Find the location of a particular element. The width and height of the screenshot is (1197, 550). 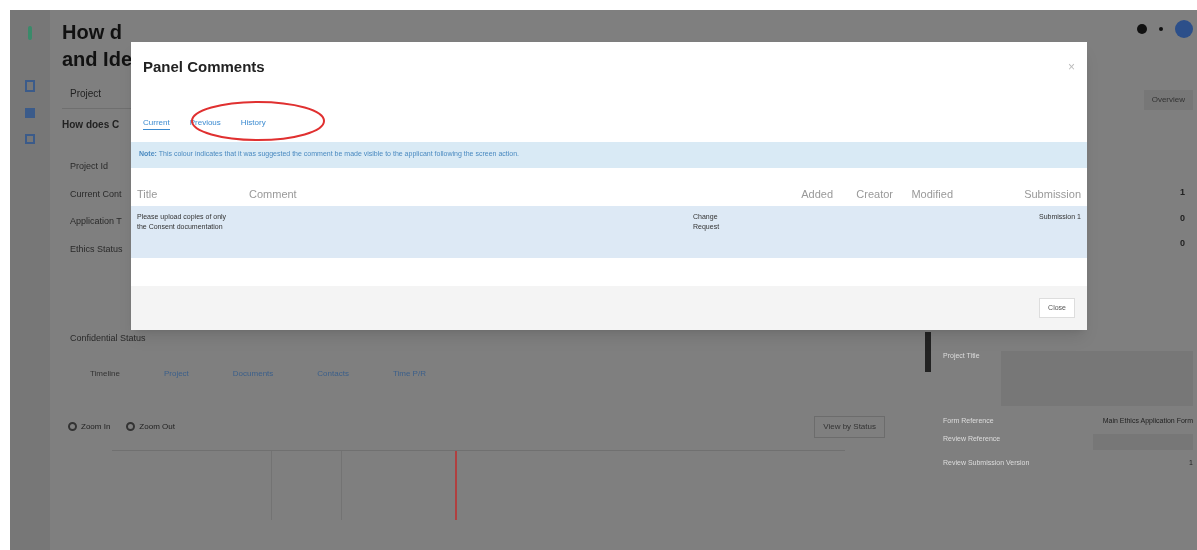

column-header: Added is located at coordinates (816, 194).